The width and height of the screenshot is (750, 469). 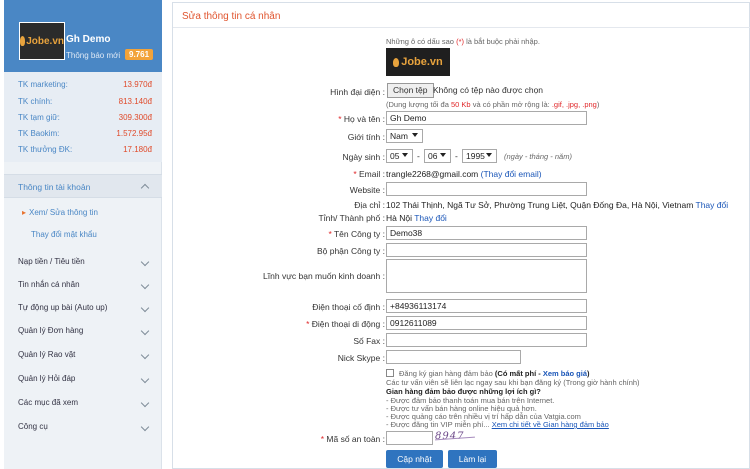 I want to click on sub-item-change-password: Thay đổi mật khẩu, so click(x=64, y=234).